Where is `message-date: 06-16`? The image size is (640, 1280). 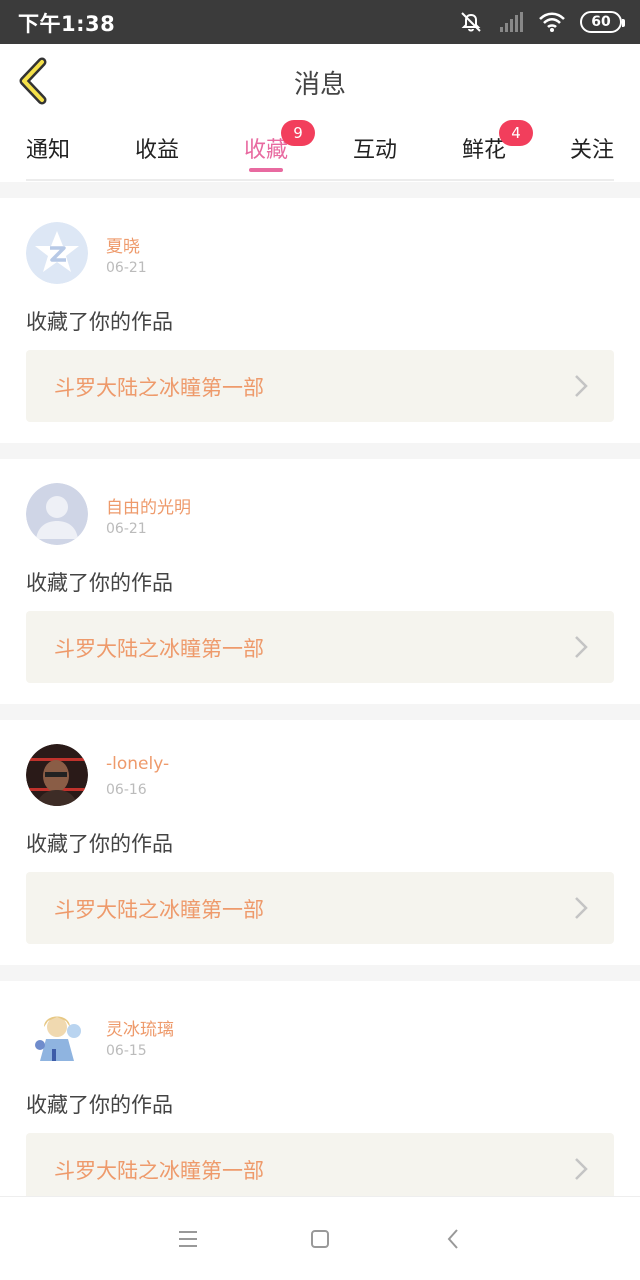
message-date: 06-16 is located at coordinates (126, 790).